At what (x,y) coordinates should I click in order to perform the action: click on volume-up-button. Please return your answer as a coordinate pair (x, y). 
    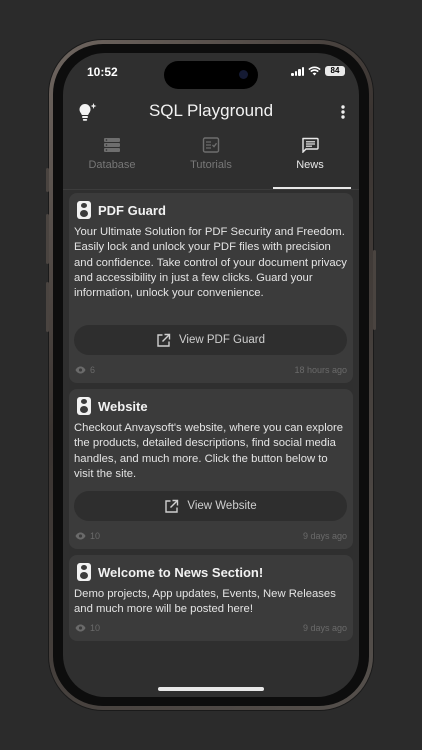
    Looking at the image, I should click on (47, 239).